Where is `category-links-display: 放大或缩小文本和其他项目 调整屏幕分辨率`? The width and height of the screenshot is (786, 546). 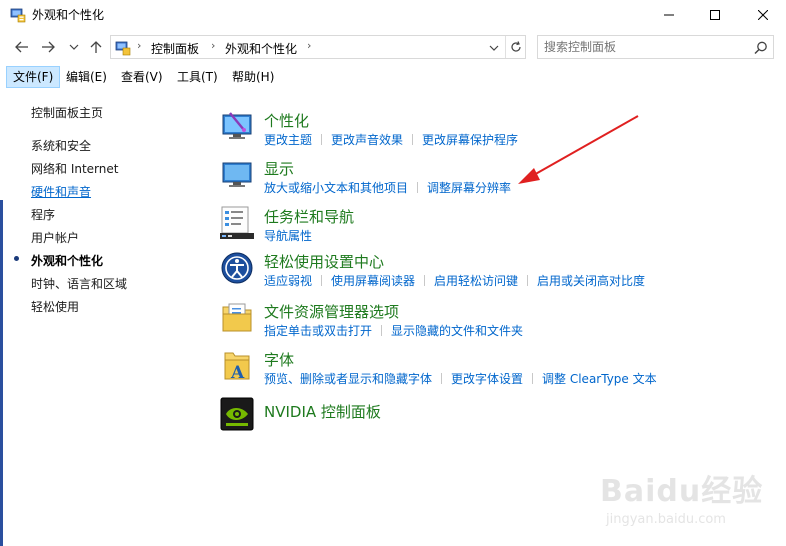 category-links-display: 放大或缩小文本和其他项目 调整屏幕分辨率 is located at coordinates (387, 187).